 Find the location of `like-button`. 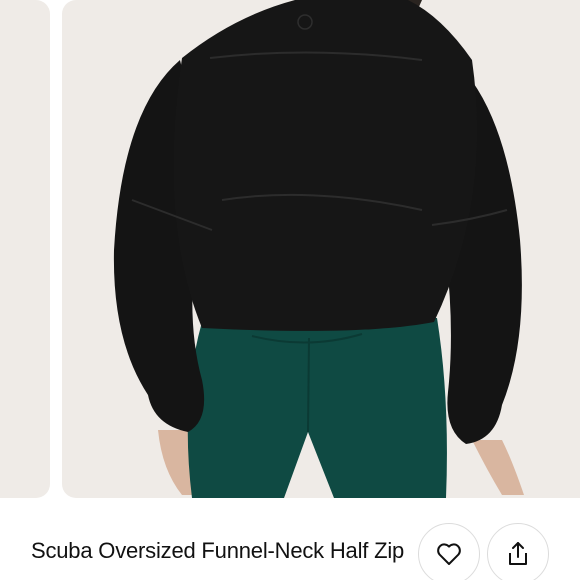

like-button is located at coordinates (449, 551).